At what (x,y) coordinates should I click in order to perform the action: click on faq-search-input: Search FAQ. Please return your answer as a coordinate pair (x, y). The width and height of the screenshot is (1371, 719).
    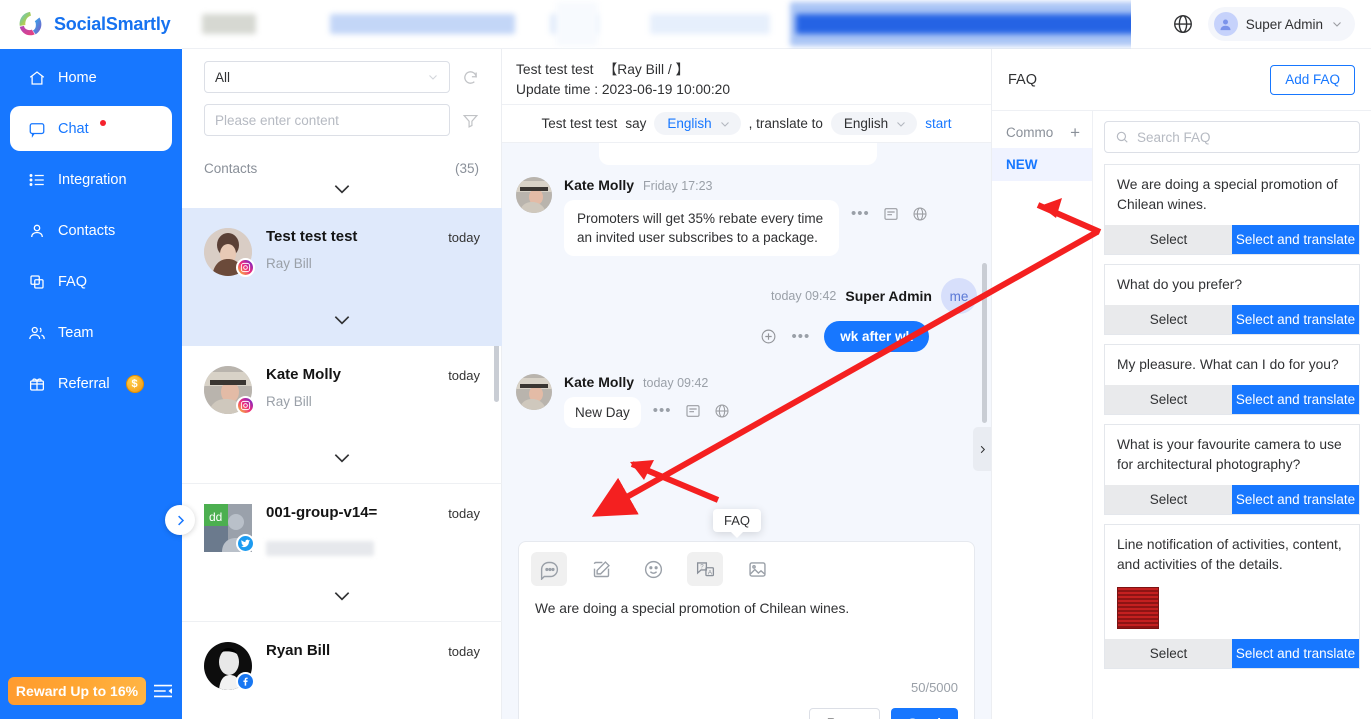
    Looking at the image, I should click on (1232, 137).